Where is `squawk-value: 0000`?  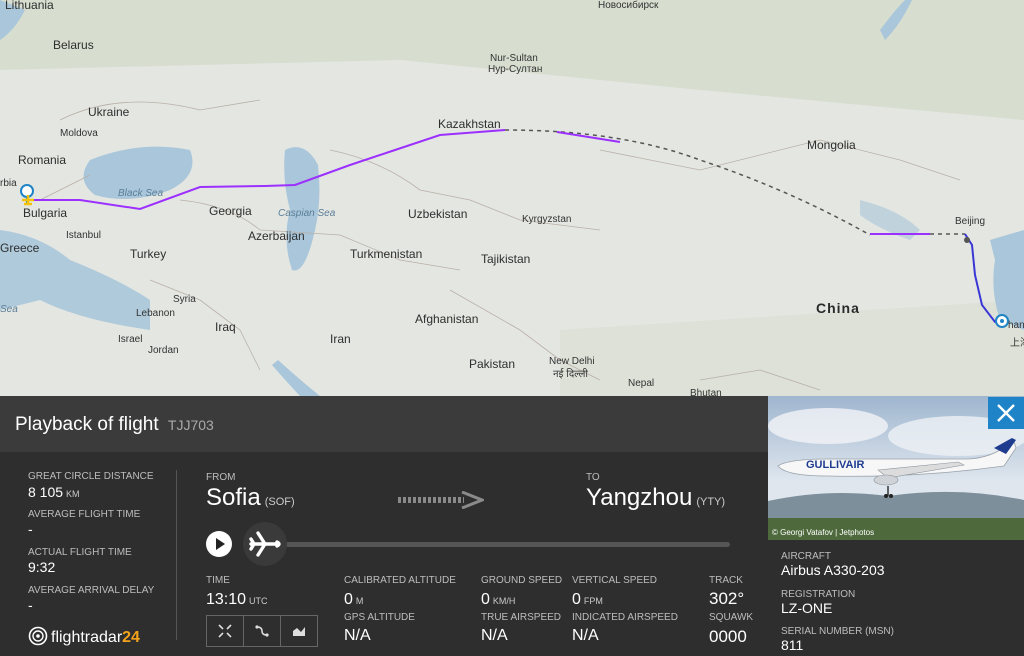 squawk-value: 0000 is located at coordinates (728, 636).